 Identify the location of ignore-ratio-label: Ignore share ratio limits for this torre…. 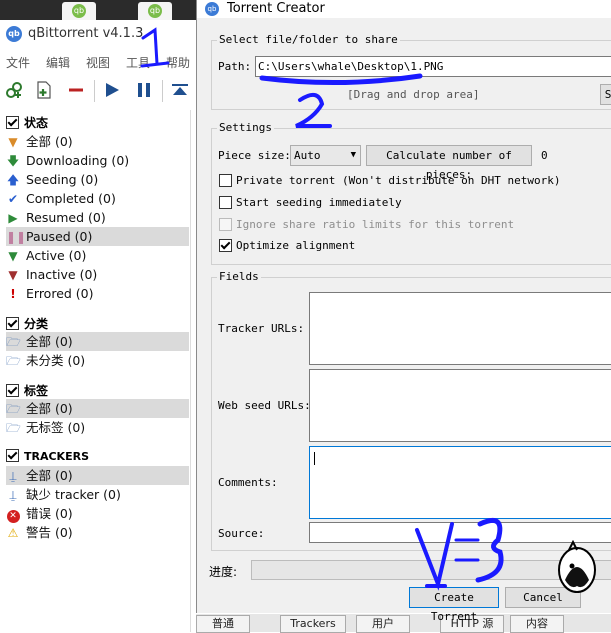
(375, 224).